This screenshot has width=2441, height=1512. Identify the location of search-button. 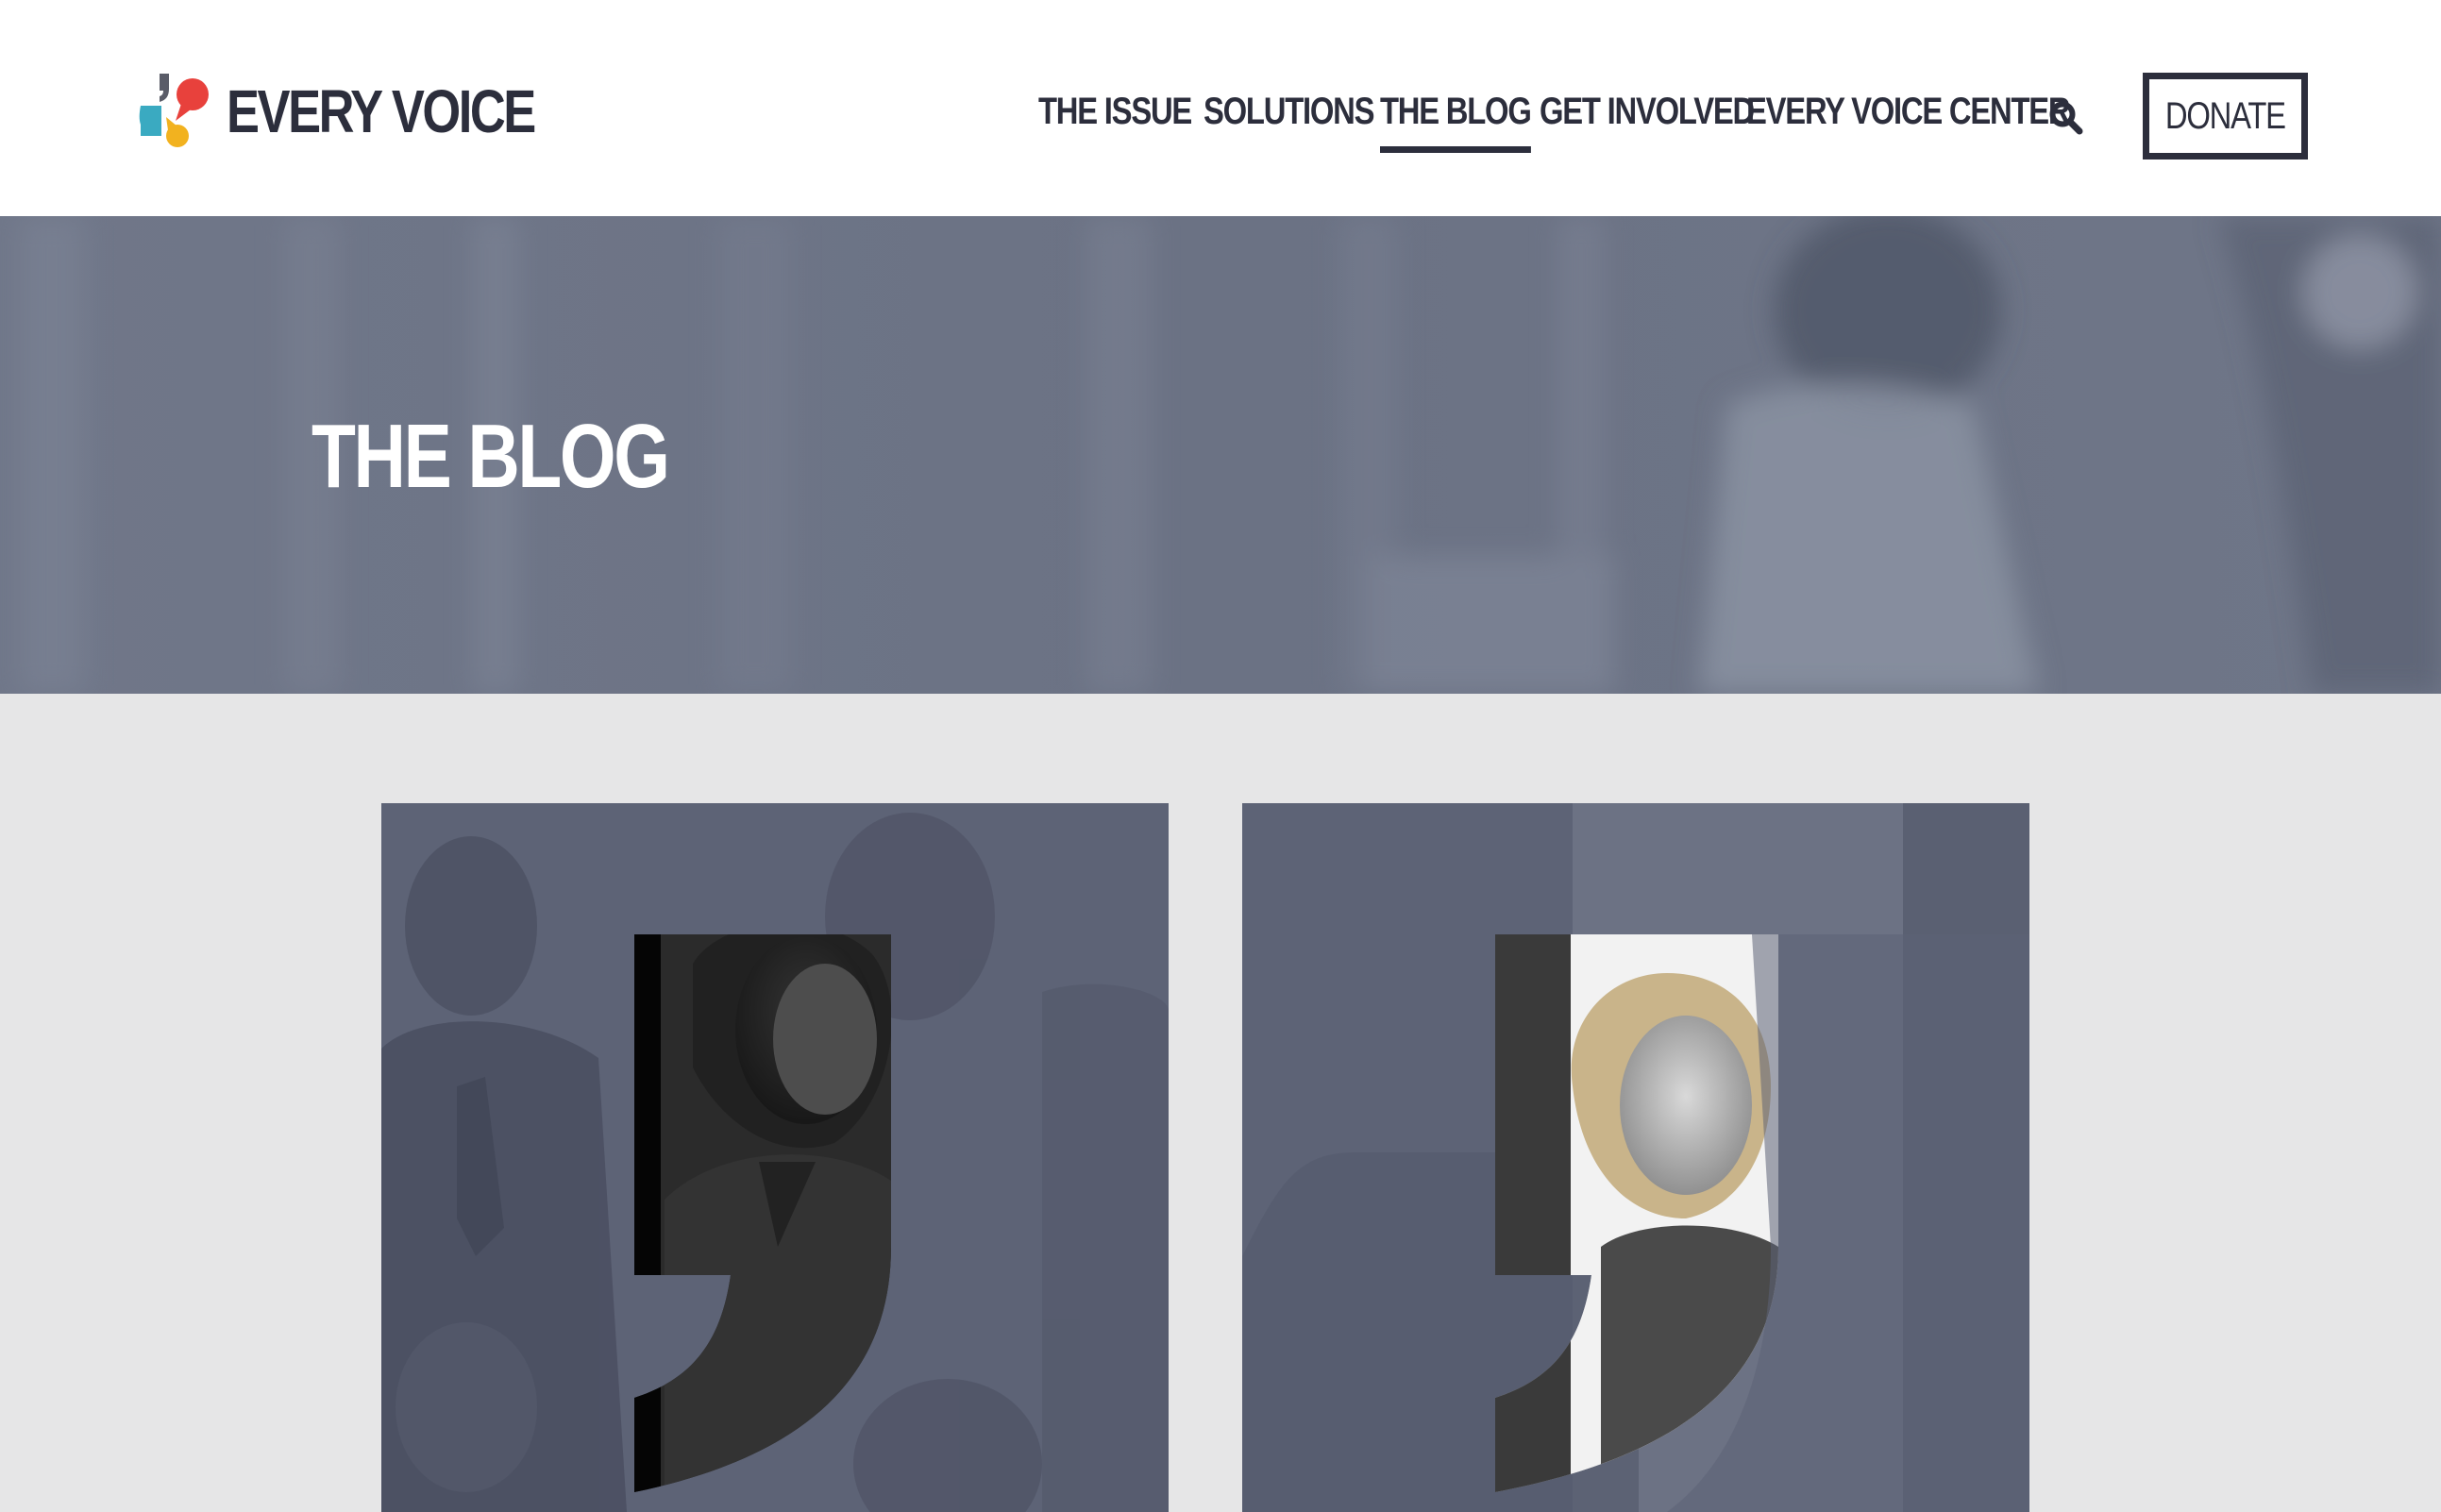
(2066, 118).